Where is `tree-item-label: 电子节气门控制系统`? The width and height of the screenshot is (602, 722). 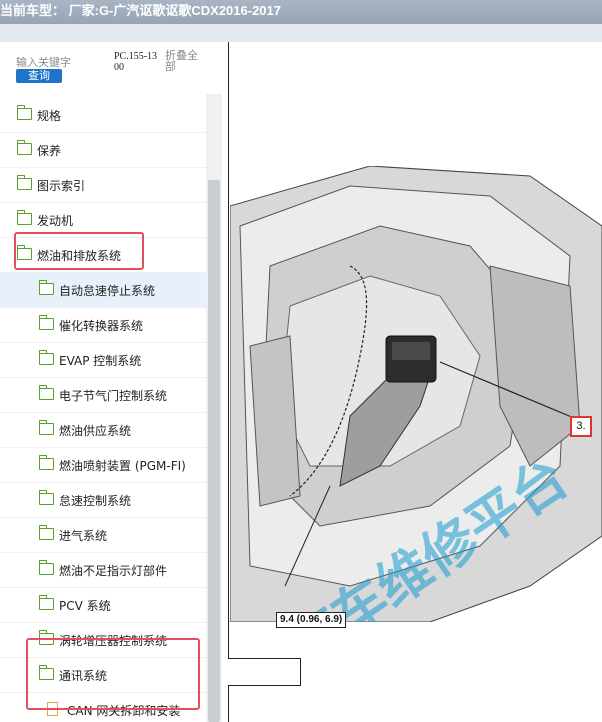
tree-item-label: 电子节气门控制系统 is located at coordinates (113, 396).